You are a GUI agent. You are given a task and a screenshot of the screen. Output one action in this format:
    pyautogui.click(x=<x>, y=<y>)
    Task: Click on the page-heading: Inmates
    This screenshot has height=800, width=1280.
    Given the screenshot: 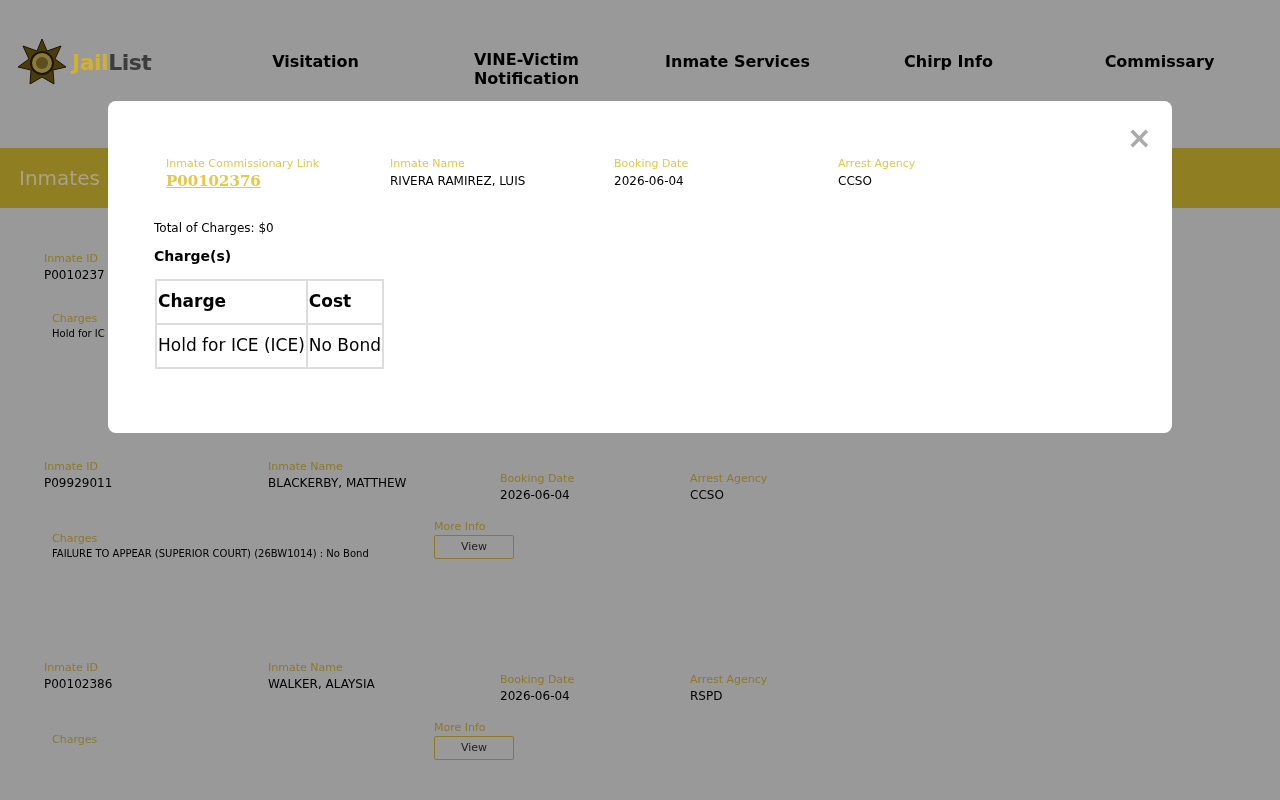 What is the action you would take?
    pyautogui.click(x=59, y=178)
    